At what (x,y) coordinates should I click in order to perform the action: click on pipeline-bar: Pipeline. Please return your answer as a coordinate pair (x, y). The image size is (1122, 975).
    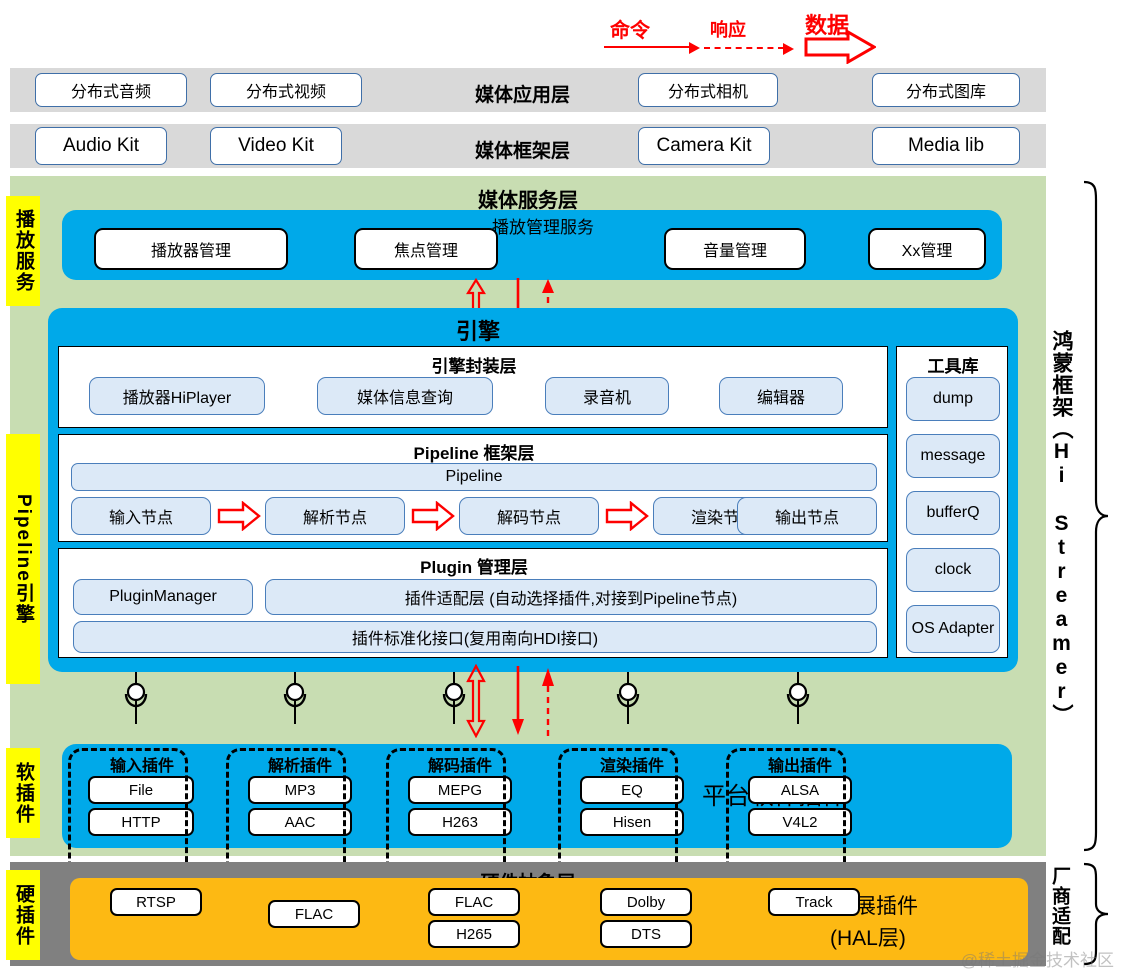
    Looking at the image, I should click on (474, 477).